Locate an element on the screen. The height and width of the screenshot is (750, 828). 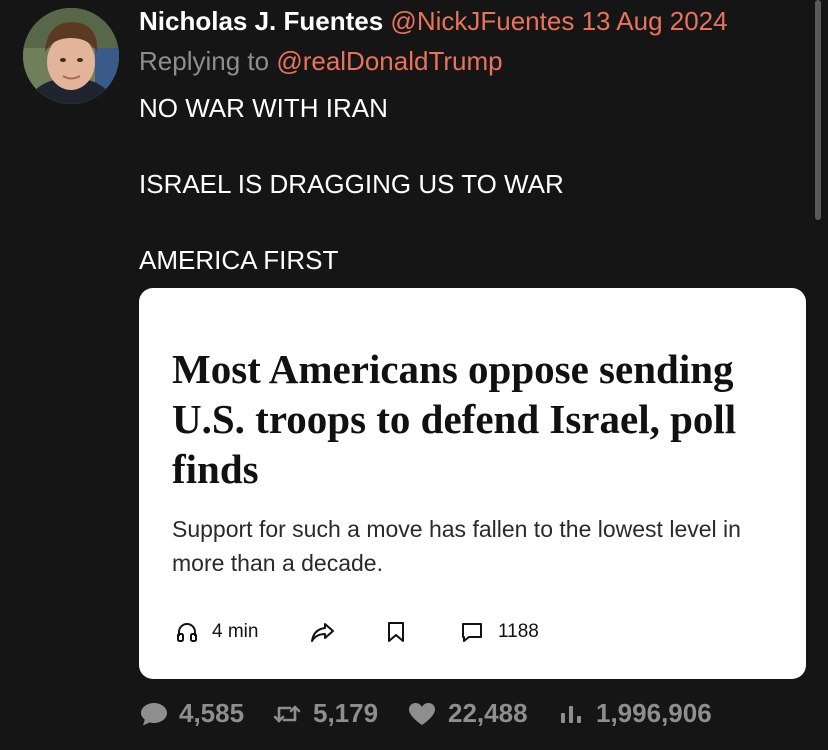
tweet-stats: 4,585 5,179 22,488 1,996,906 is located at coordinates (469, 713).